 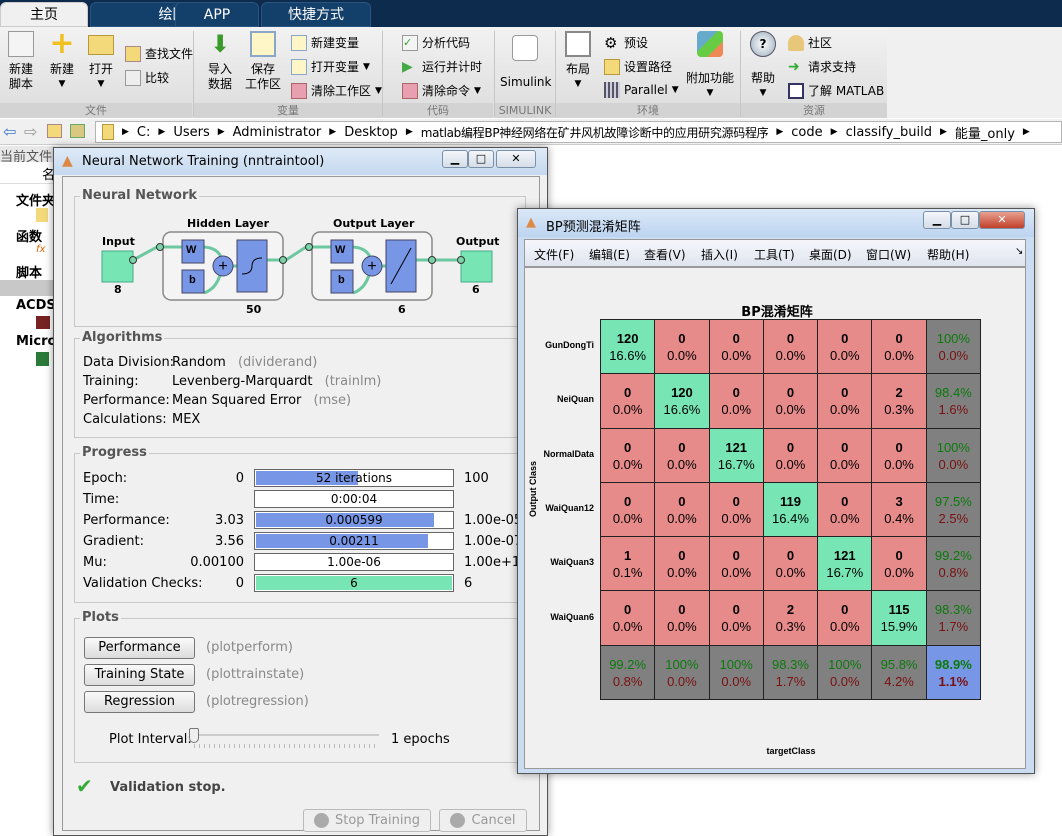 I want to click on folder-icon, so click(x=42, y=215).